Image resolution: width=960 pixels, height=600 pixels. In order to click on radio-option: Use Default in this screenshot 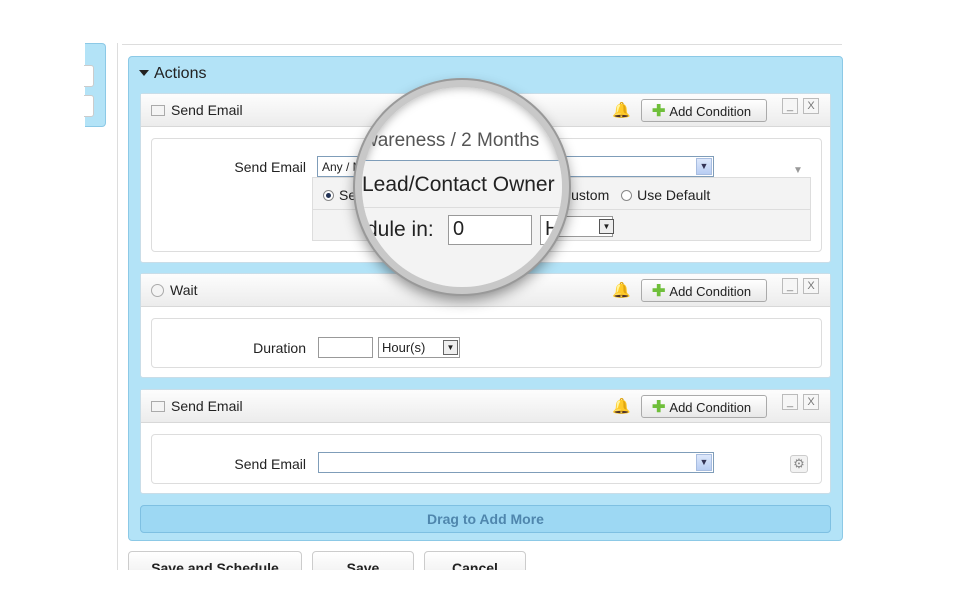, I will do `click(665, 195)`.